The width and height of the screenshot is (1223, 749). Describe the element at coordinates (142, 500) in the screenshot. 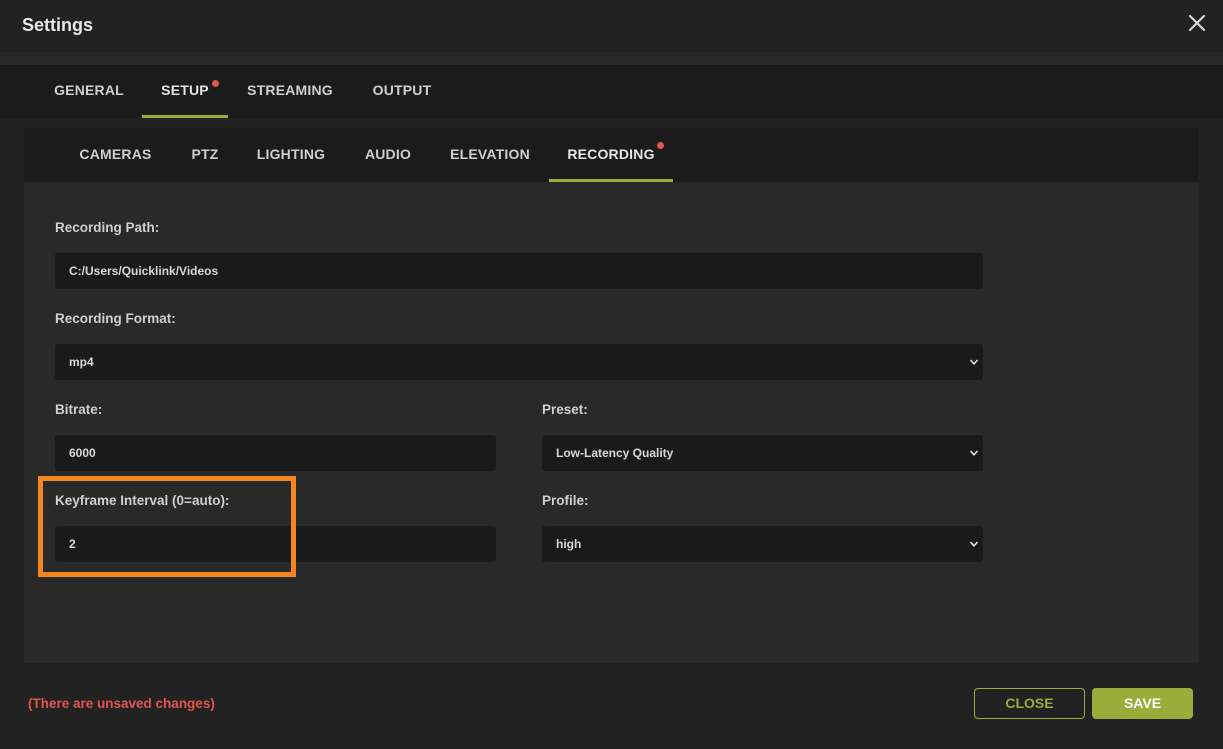

I see `keyframe-interval-label: Keyframe Interval (0=auto):` at that location.